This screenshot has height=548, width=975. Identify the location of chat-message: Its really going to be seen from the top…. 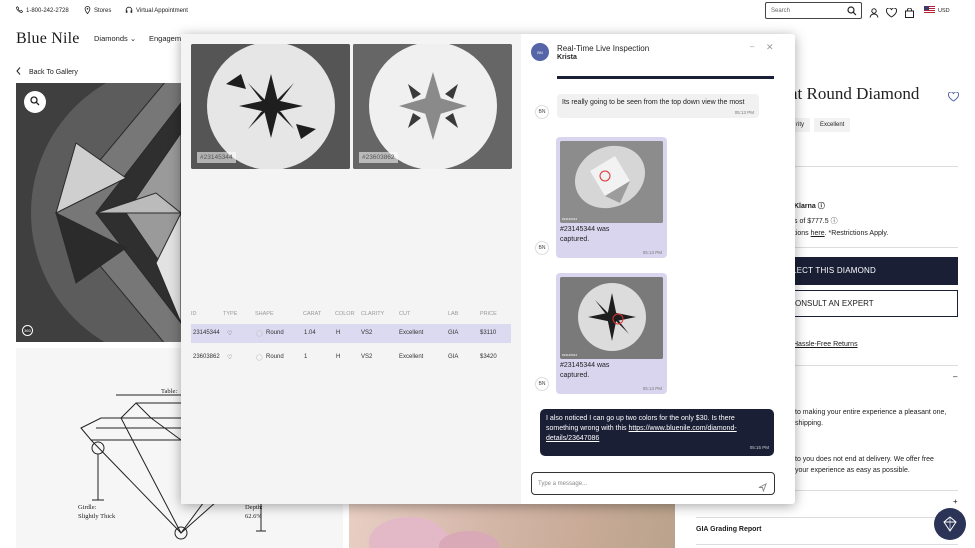
(658, 106).